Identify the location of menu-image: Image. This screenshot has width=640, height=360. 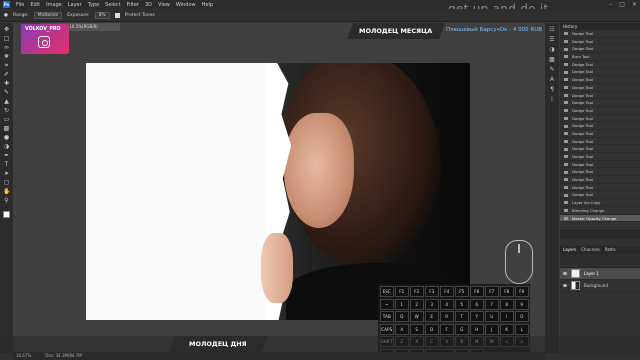
(54, 5).